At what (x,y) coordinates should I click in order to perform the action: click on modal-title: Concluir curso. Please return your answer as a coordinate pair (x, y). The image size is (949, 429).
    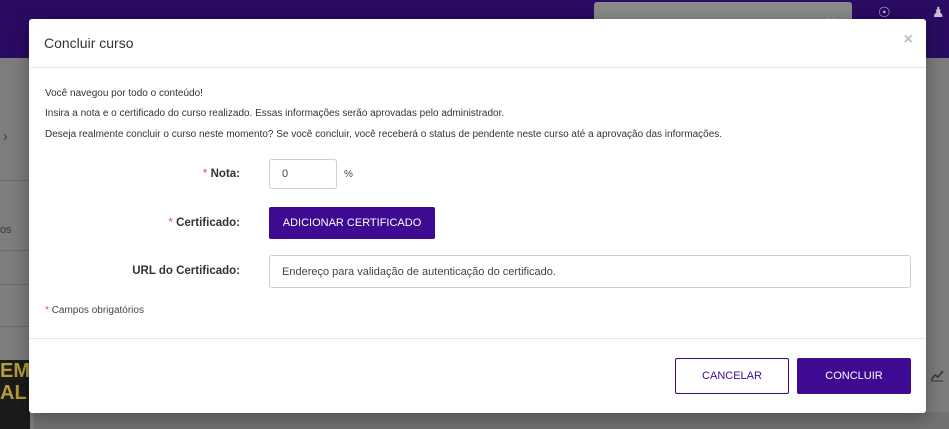
    Looking at the image, I should click on (89, 43).